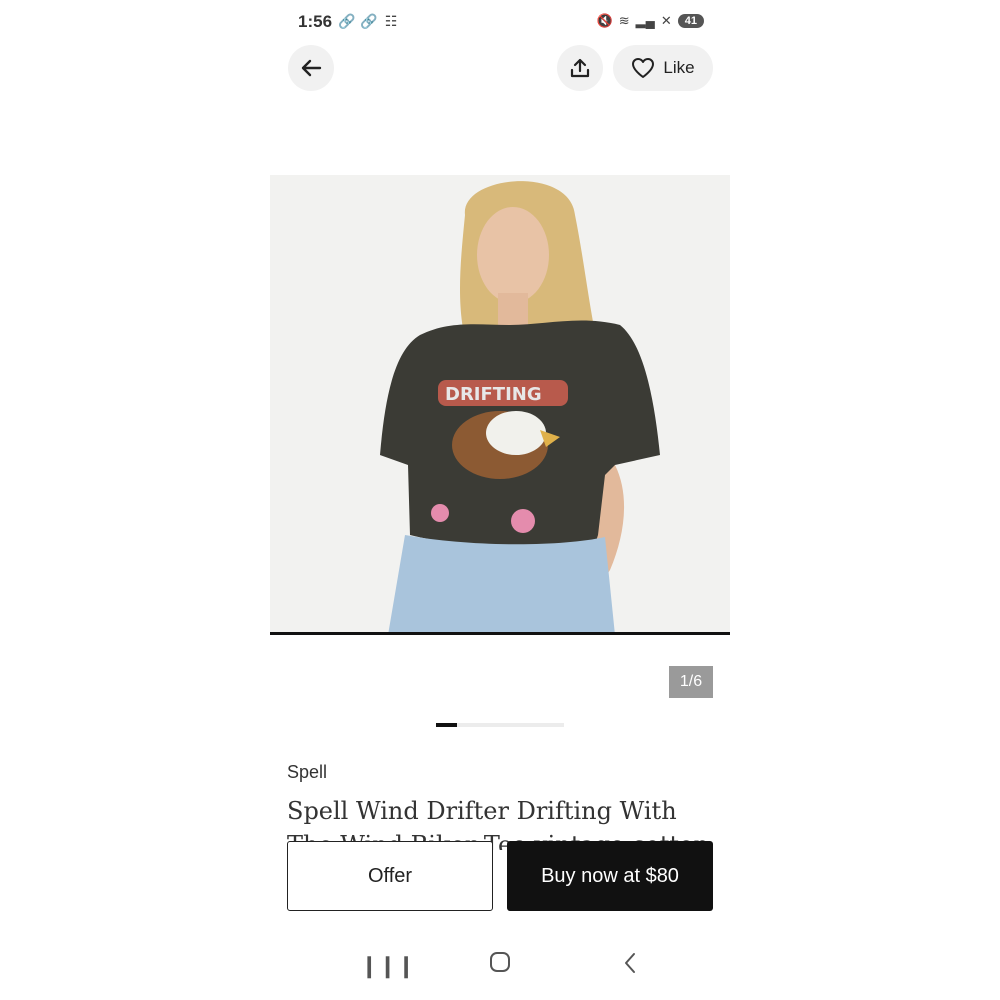  I want to click on like-label: Like, so click(679, 67).